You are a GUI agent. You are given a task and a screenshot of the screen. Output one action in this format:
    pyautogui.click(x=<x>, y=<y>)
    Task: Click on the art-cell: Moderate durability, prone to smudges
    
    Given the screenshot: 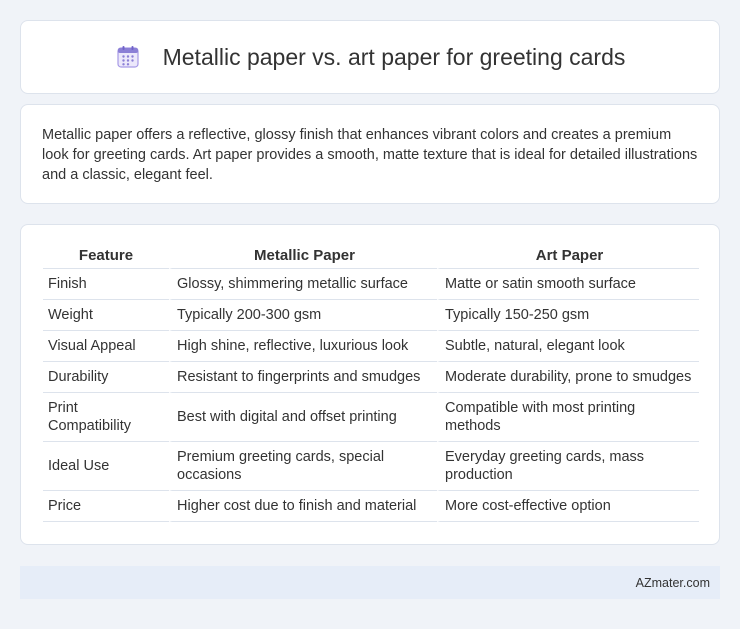 What is the action you would take?
    pyautogui.click(x=568, y=377)
    